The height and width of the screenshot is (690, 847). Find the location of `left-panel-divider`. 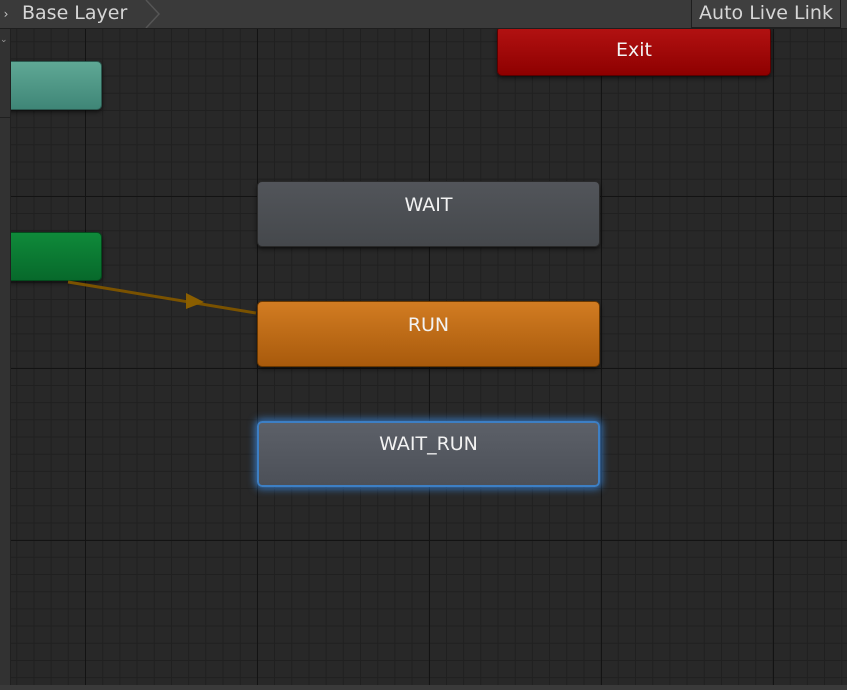

left-panel-divider is located at coordinates (5, 117).